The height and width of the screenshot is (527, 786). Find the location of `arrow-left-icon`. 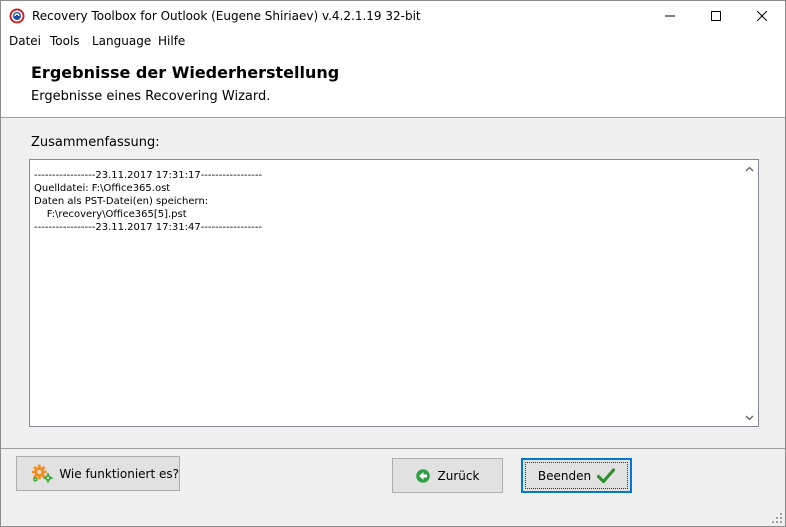

arrow-left-icon is located at coordinates (422, 475).